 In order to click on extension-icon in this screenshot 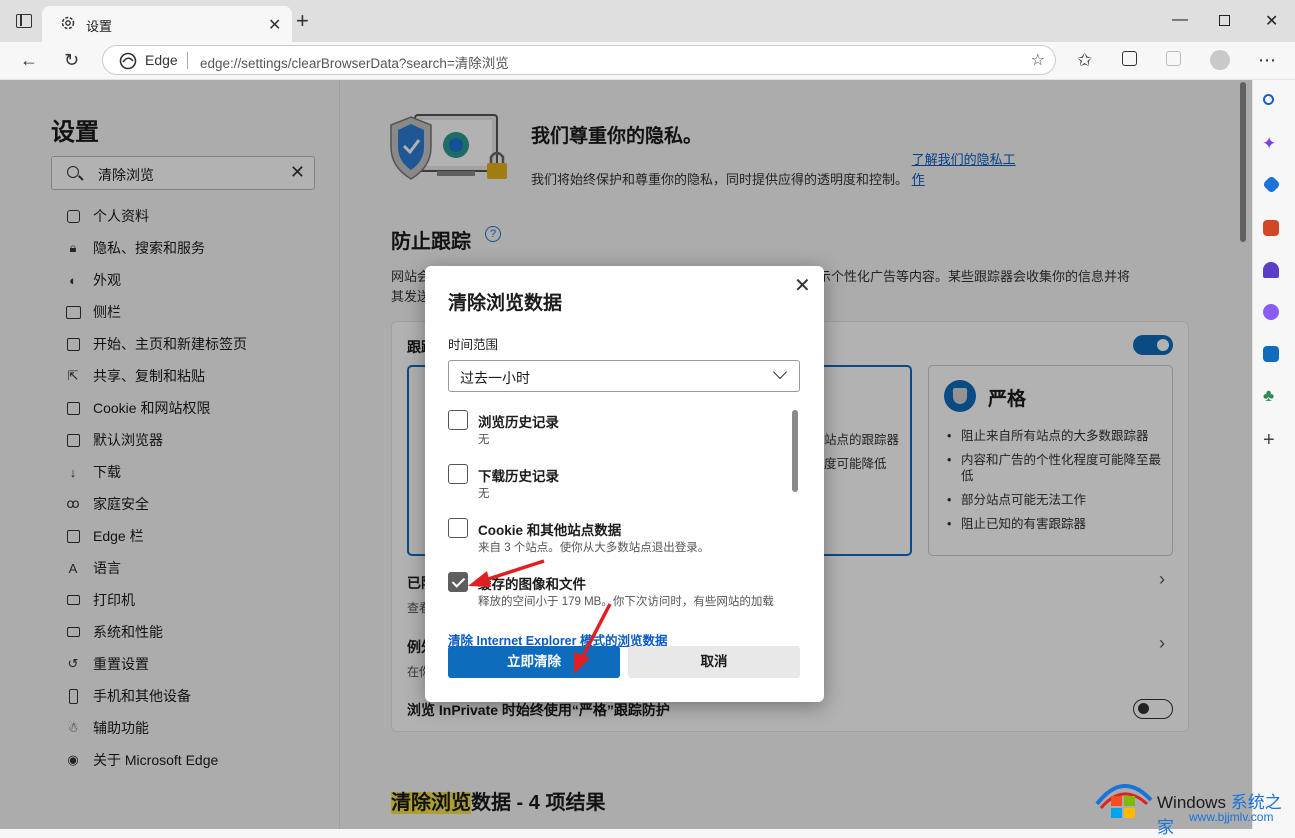, I will do `click(1173, 58)`.